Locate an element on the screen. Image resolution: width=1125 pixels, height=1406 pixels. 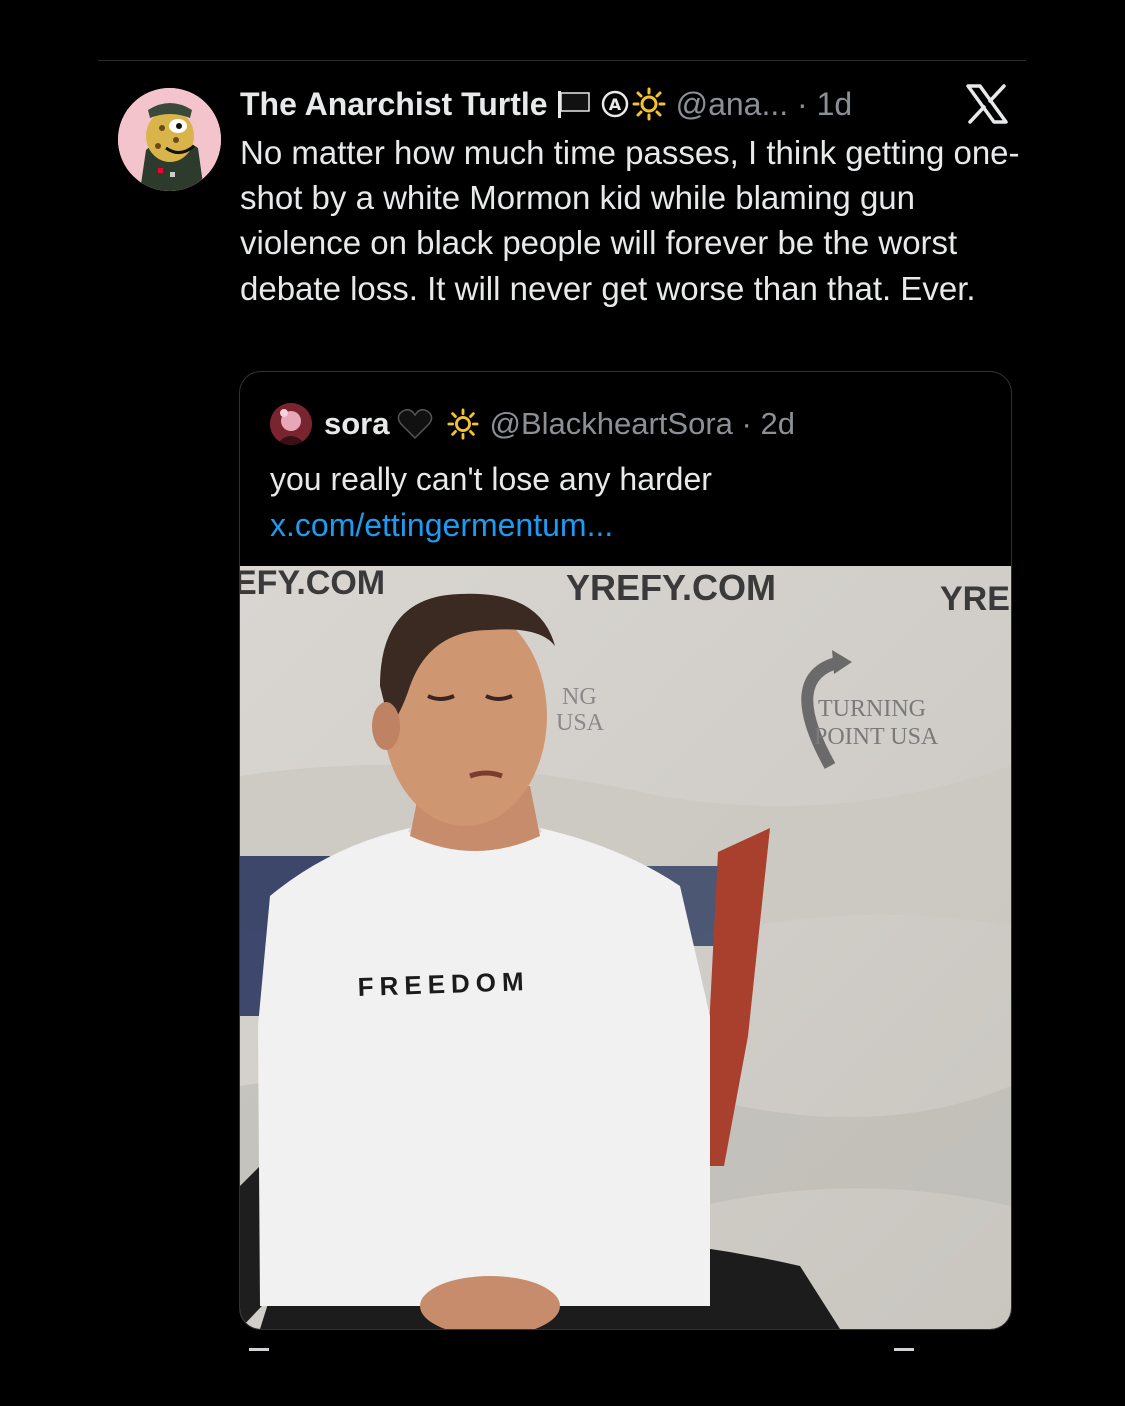
turtle-avatar-illustration is located at coordinates (169, 139).